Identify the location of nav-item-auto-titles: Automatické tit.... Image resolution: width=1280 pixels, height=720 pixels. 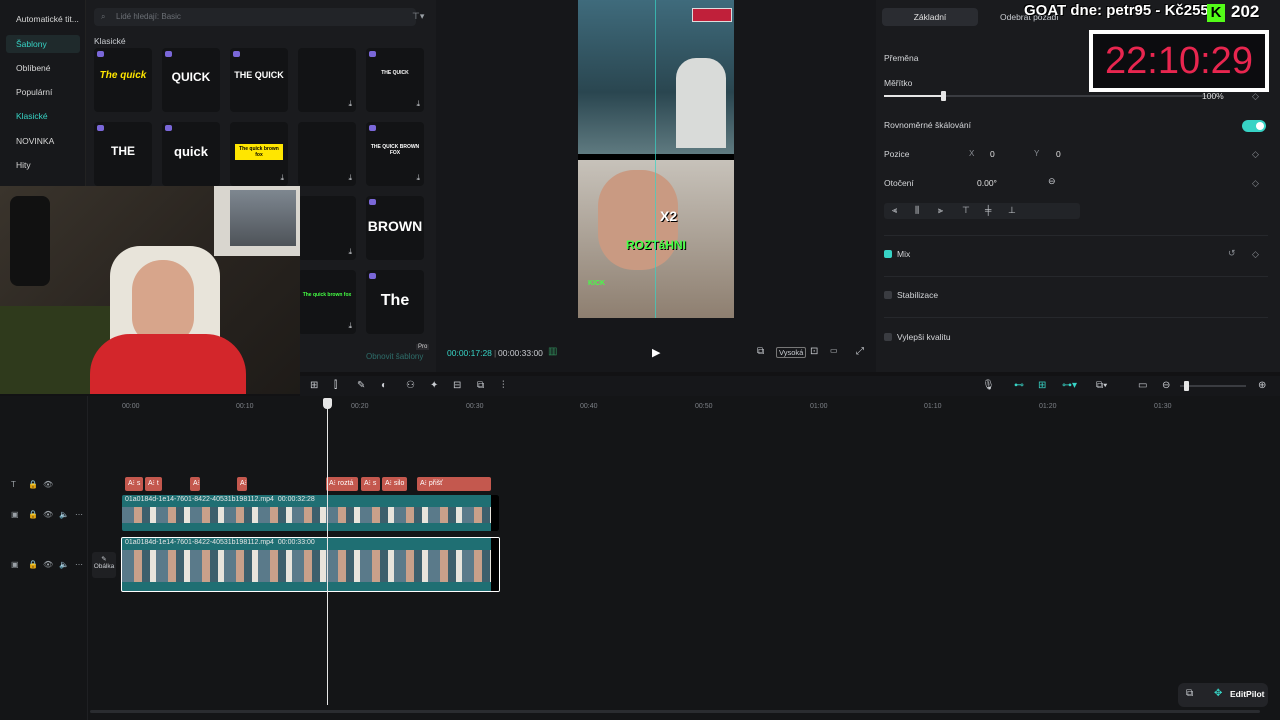
(43, 19).